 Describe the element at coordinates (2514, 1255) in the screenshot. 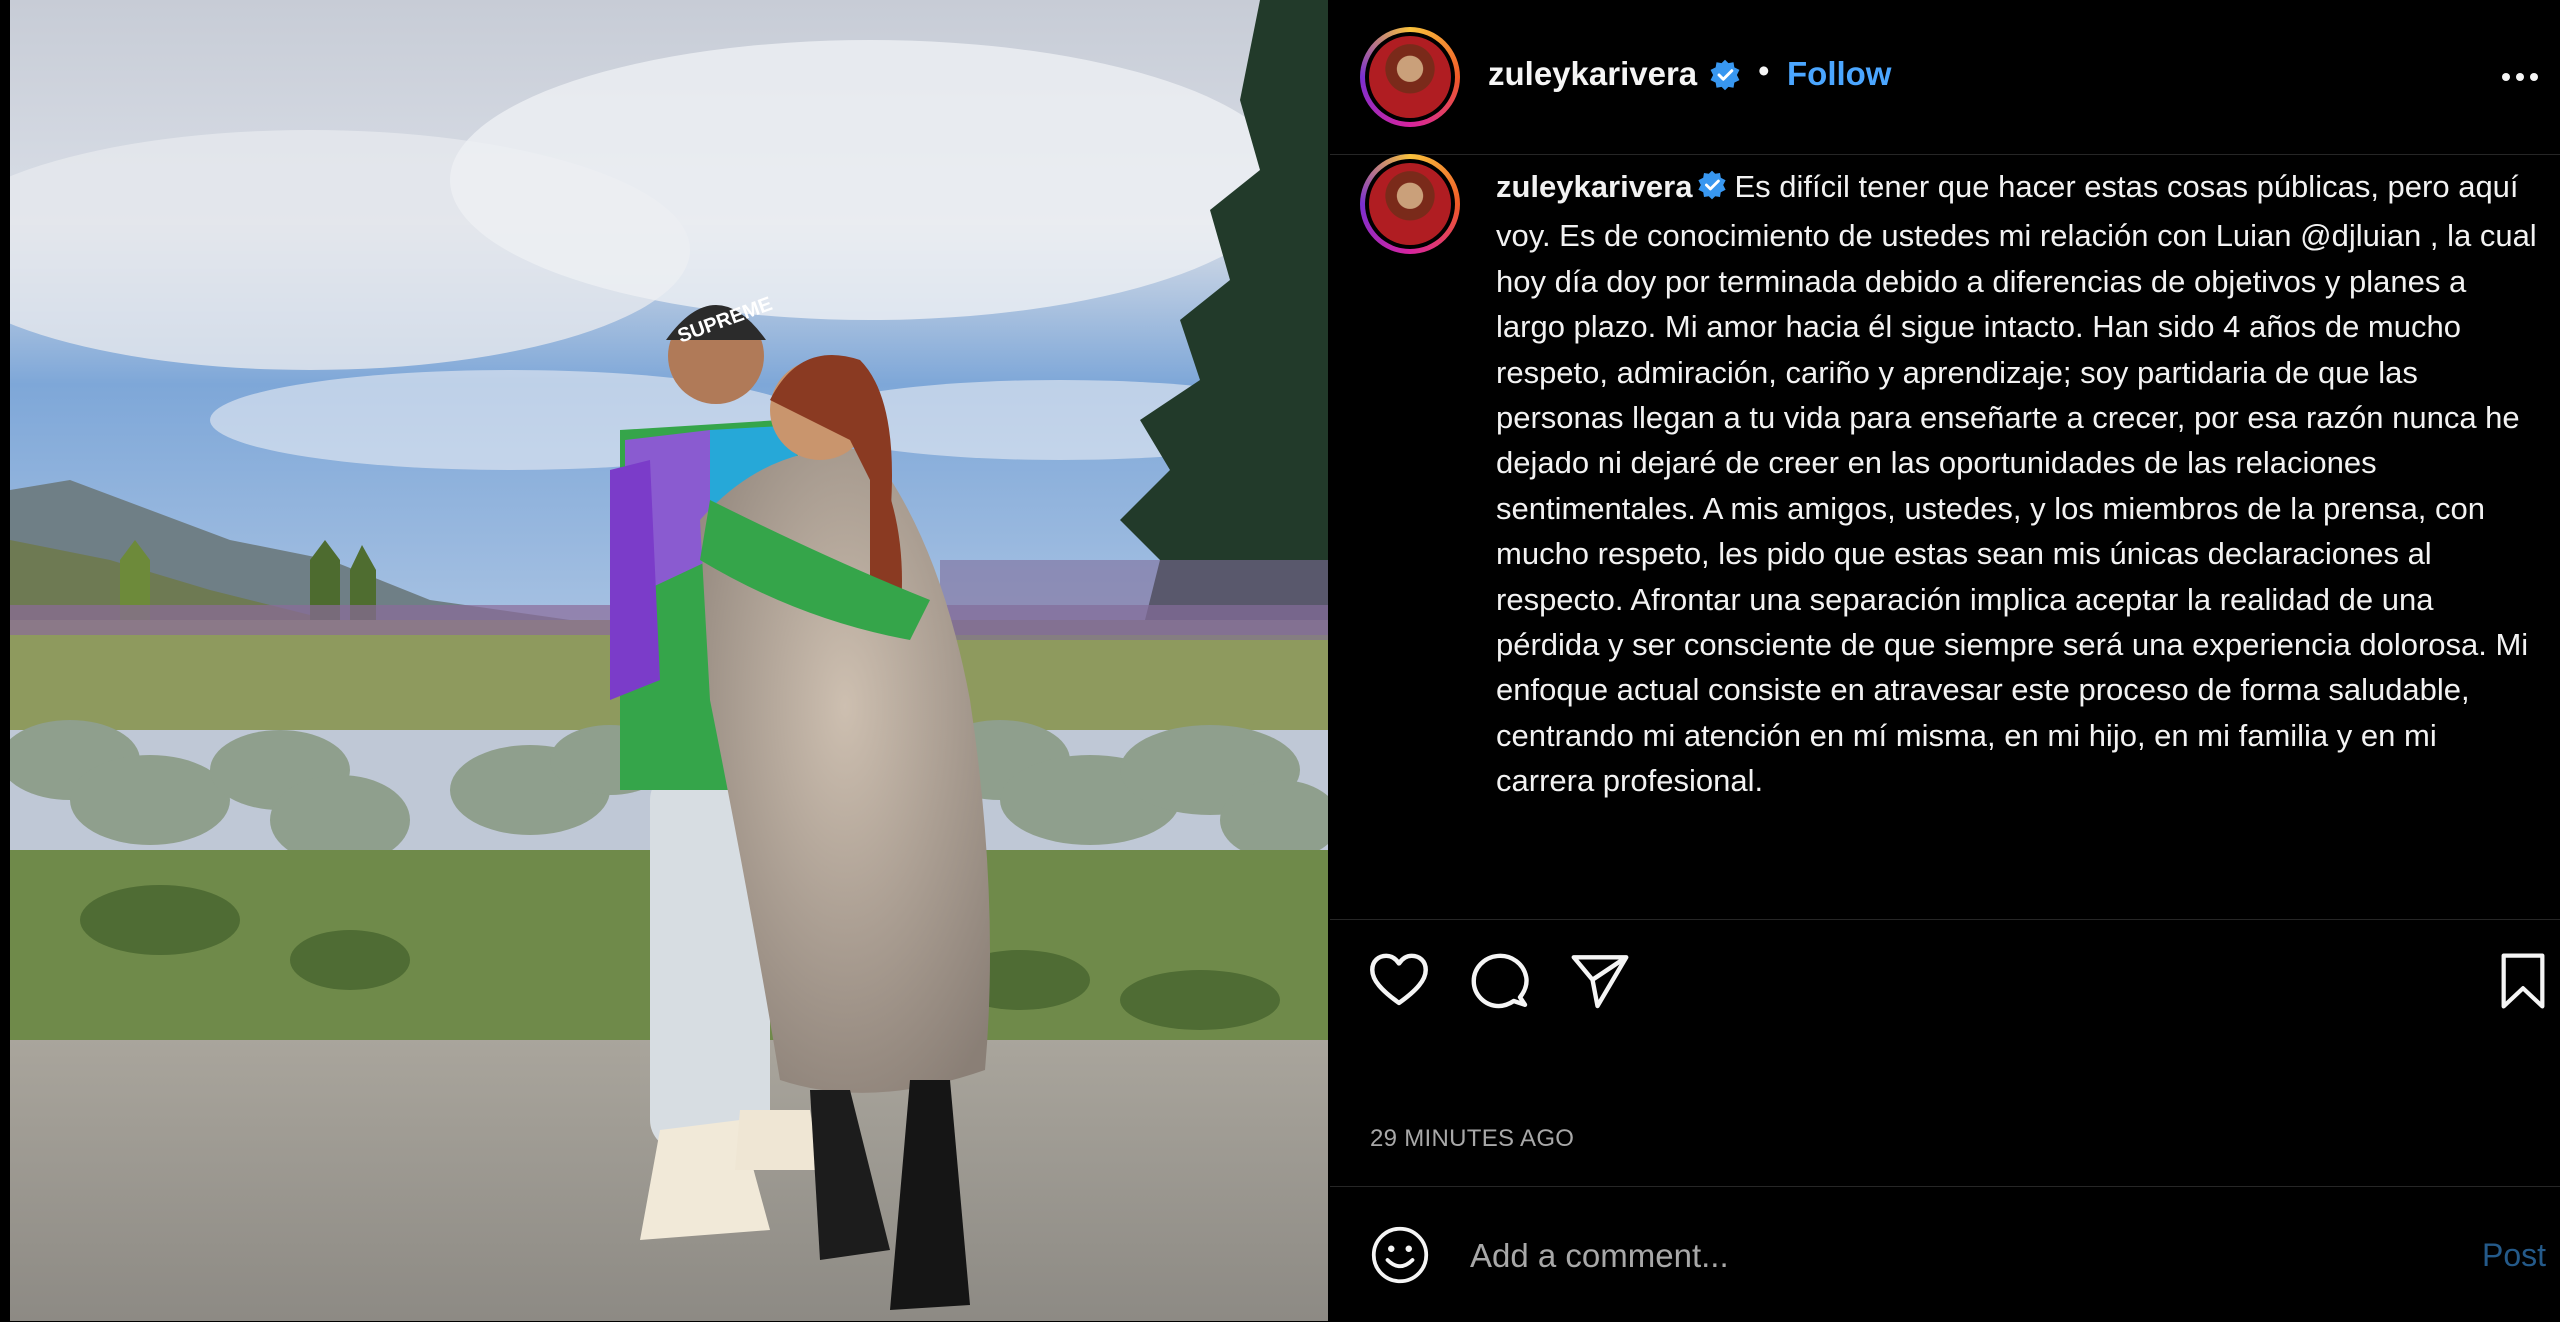

I see `post-comment-button: Post` at that location.